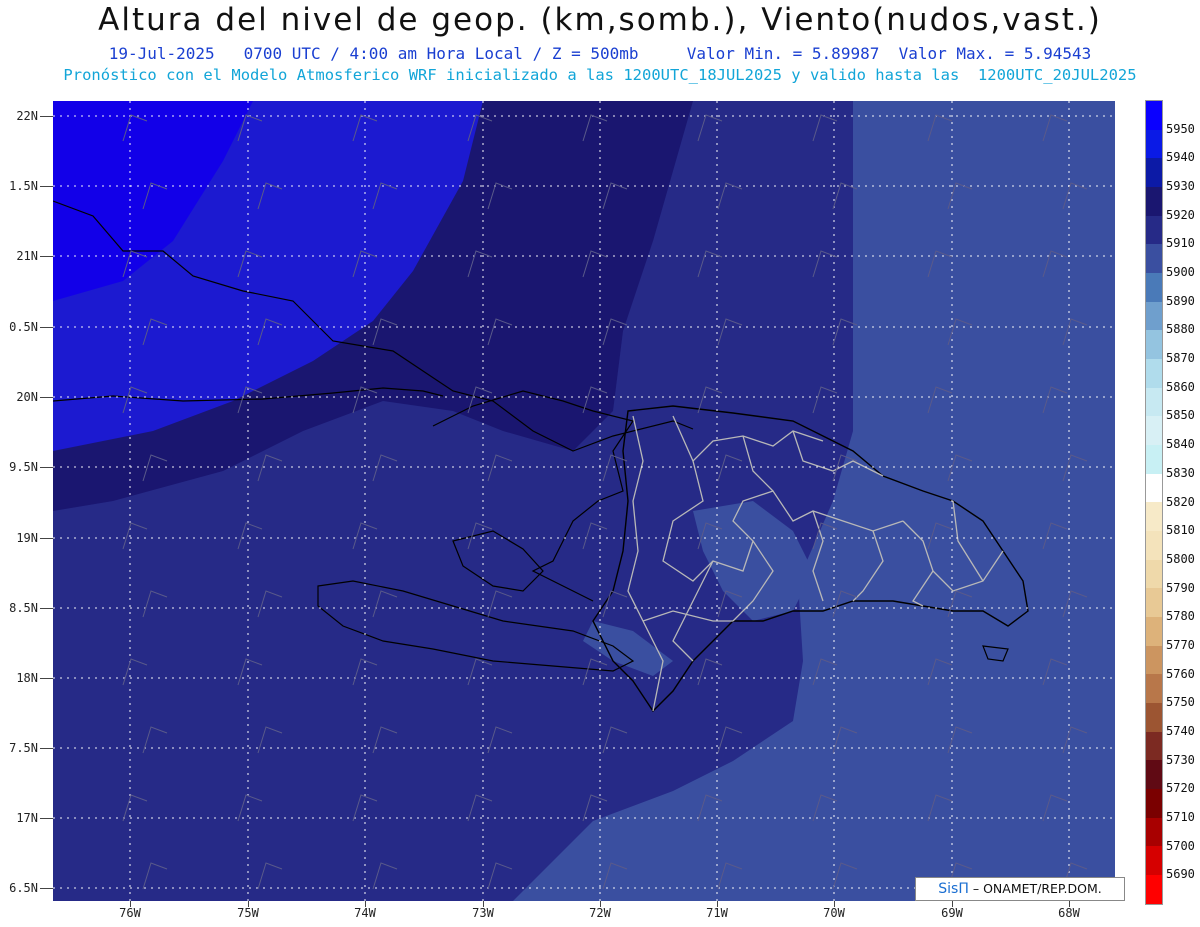 Image resolution: width=1200 pixels, height=927 pixels. What do you see at coordinates (1180, 358) in the screenshot?
I see `colorbar-label: 5870` at bounding box center [1180, 358].